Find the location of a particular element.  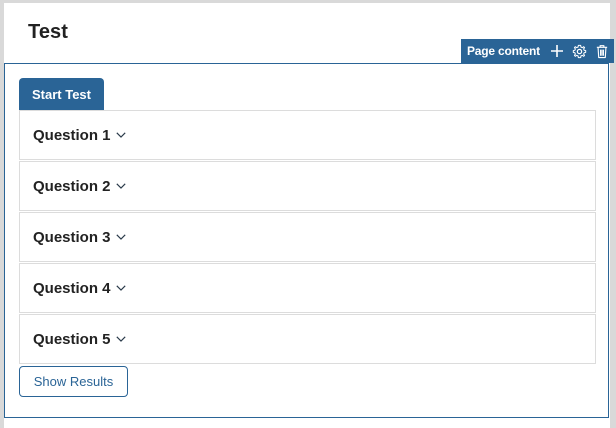

trash-icon is located at coordinates (602, 51).